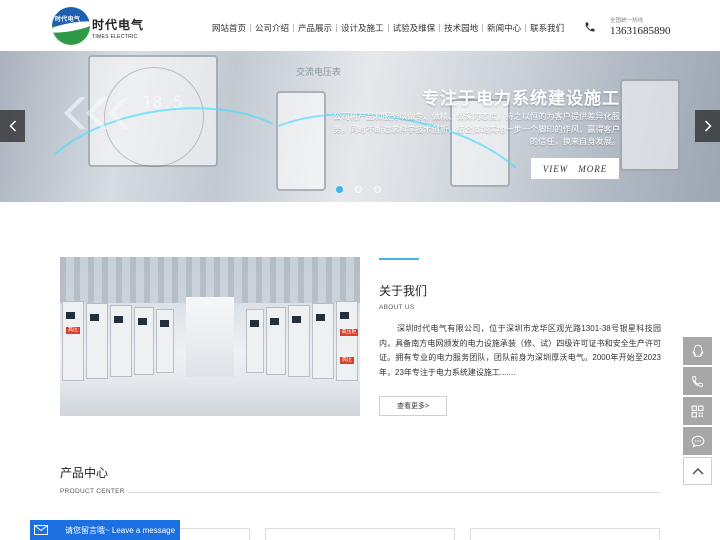 The image size is (720, 540). Describe the element at coordinates (413, 406) in the screenshot. I see `about-more-button: 查看更多>` at that location.